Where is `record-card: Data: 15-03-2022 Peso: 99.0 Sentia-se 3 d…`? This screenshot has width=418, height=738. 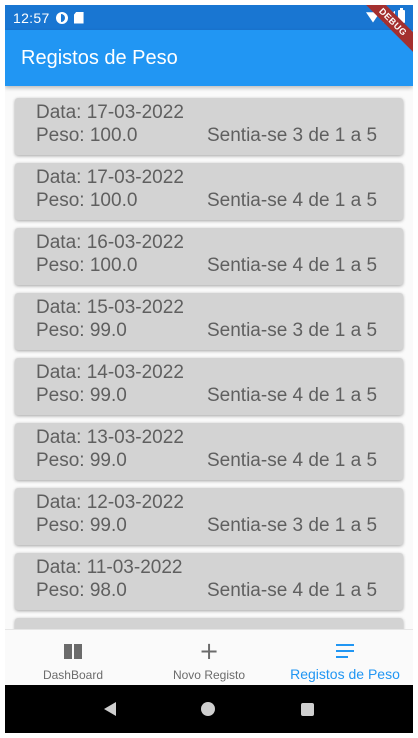
record-card: Data: 15-03-2022 Peso: 99.0 Sentia-se 3 d… is located at coordinates (209, 321).